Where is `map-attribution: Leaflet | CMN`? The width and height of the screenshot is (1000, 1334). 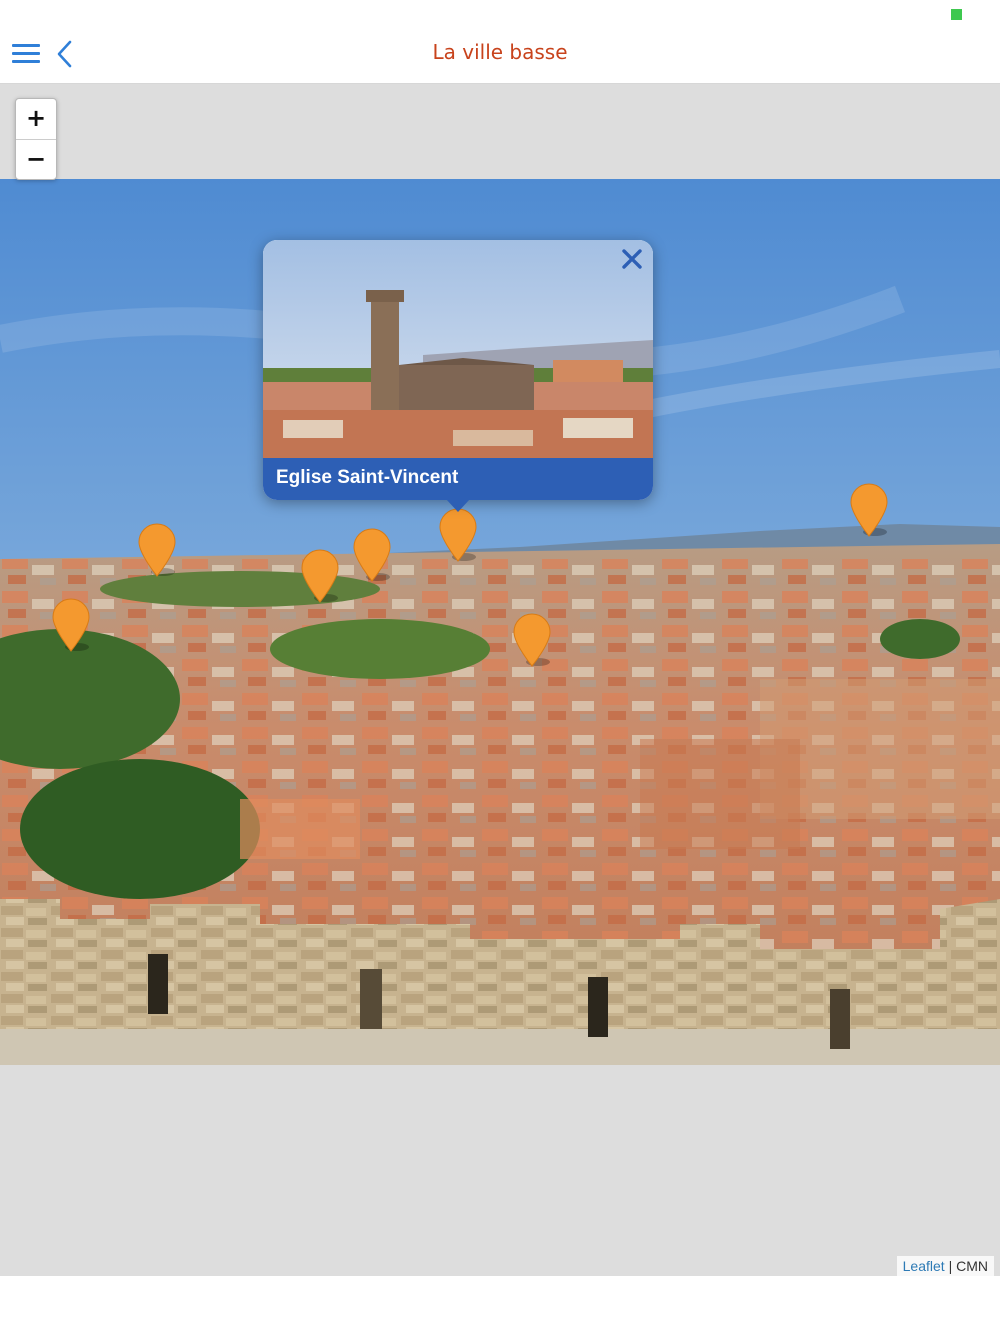
map-attribution: Leaflet | CMN is located at coordinates (945, 1266).